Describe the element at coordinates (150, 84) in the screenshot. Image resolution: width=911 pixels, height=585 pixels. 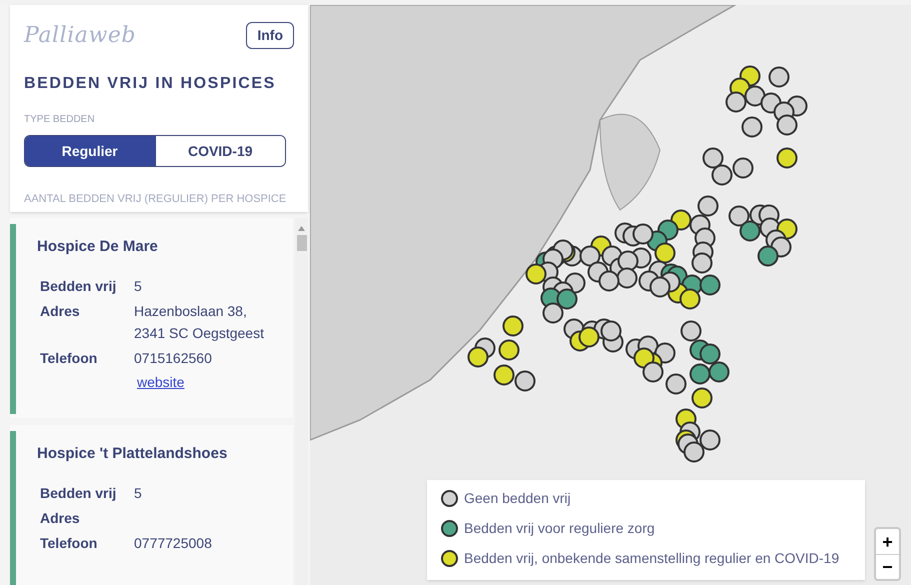
I see `page-title: BEDDEN VRIJ IN HOSPICES` at that location.